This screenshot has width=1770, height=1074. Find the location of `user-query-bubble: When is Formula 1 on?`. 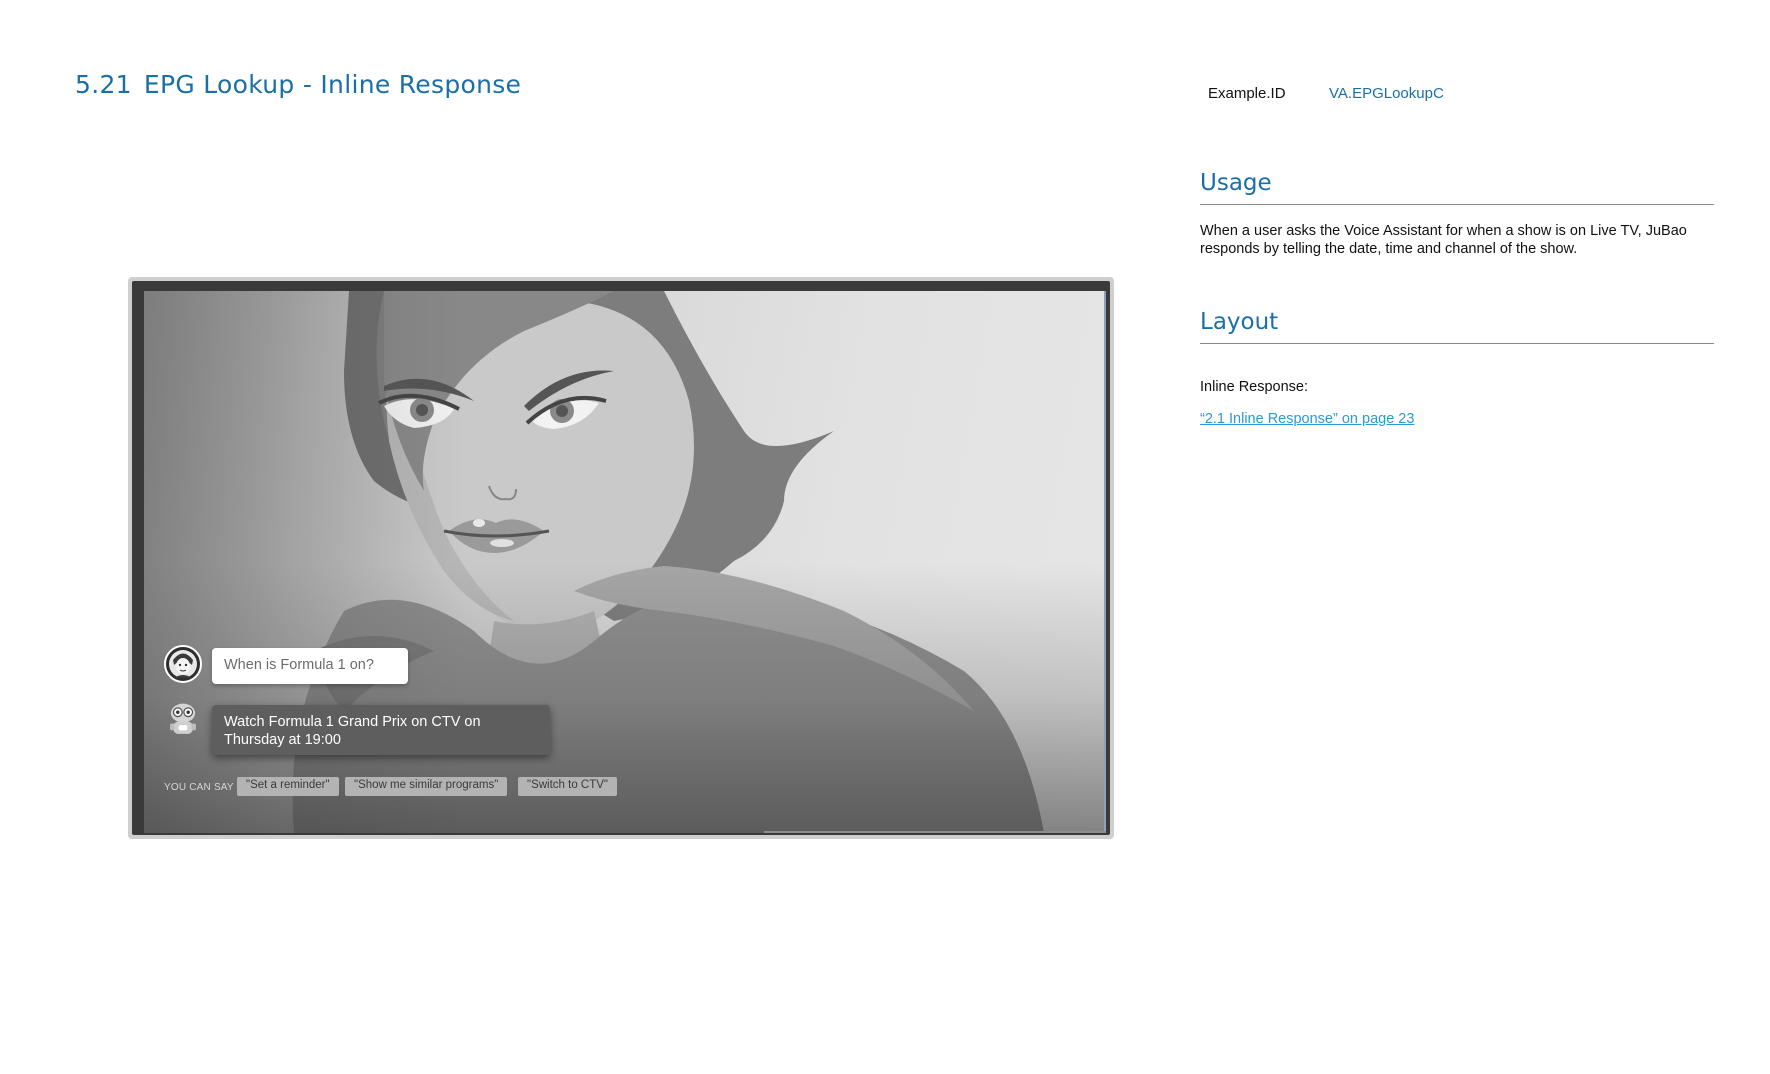

user-query-bubble: When is Formula 1 on? is located at coordinates (310, 666).